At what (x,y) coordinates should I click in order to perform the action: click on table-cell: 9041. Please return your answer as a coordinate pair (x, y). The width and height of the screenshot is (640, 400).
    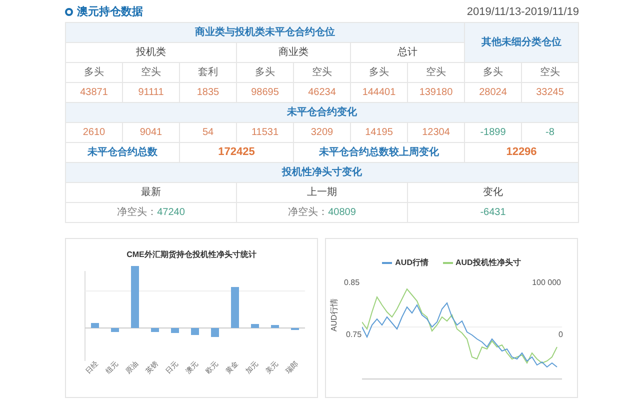
    Looking at the image, I should click on (151, 132).